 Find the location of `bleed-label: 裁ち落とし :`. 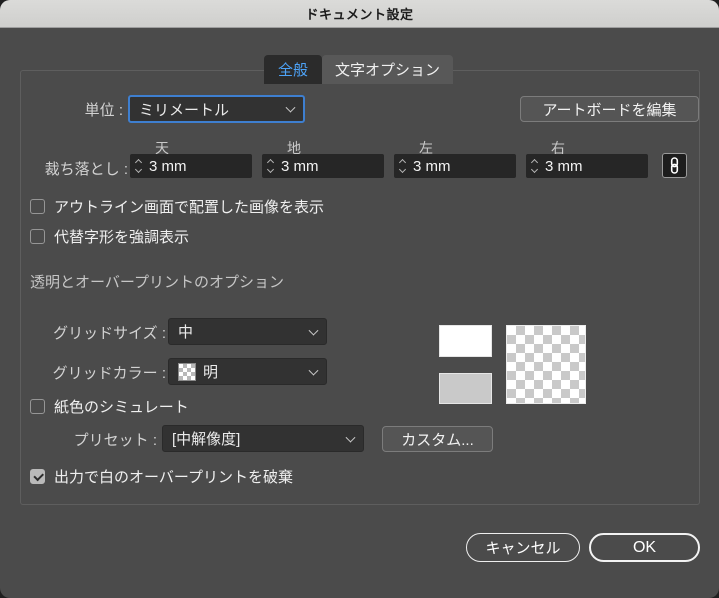

bleed-label: 裁ち落とし : is located at coordinates (86, 169).